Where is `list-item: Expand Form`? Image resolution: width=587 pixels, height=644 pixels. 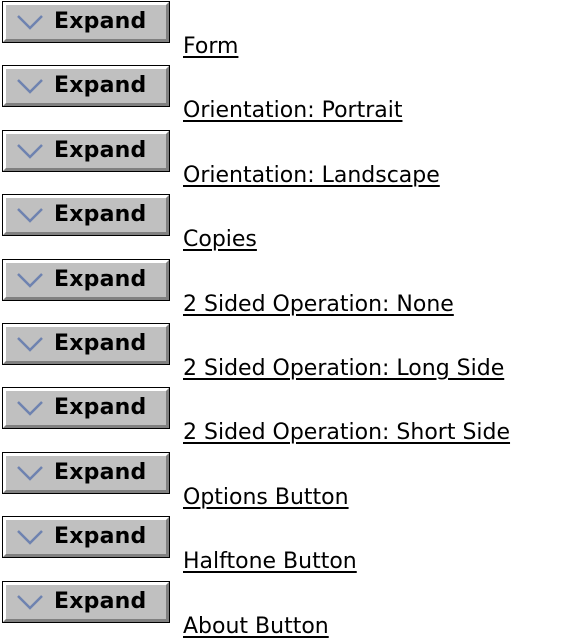 list-item: Expand Form is located at coordinates (293, 32).